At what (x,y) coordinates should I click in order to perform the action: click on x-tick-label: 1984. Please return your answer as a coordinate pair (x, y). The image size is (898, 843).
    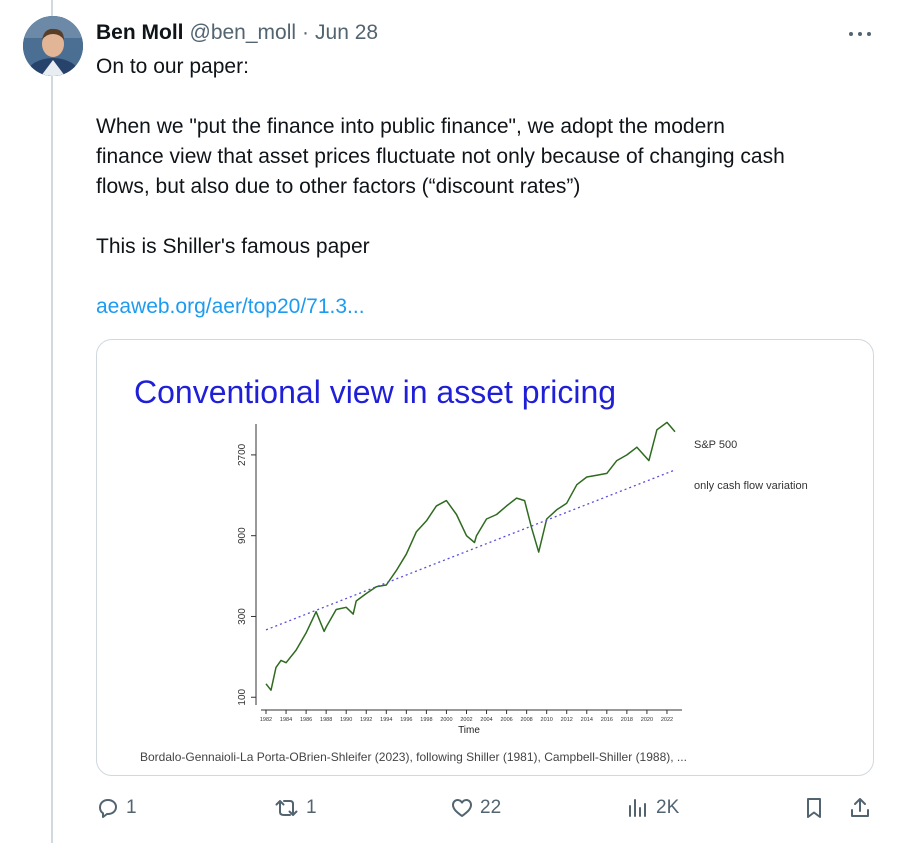
    Looking at the image, I should click on (286, 720).